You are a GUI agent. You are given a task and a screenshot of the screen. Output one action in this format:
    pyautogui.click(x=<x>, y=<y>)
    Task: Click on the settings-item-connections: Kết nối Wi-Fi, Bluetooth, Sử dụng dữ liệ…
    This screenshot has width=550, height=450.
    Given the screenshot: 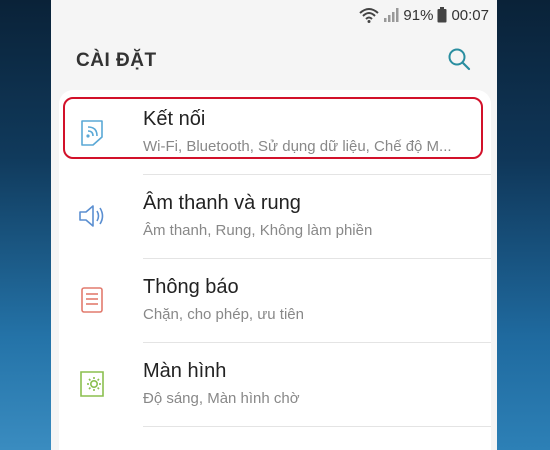 What is the action you would take?
    pyautogui.click(x=275, y=132)
    